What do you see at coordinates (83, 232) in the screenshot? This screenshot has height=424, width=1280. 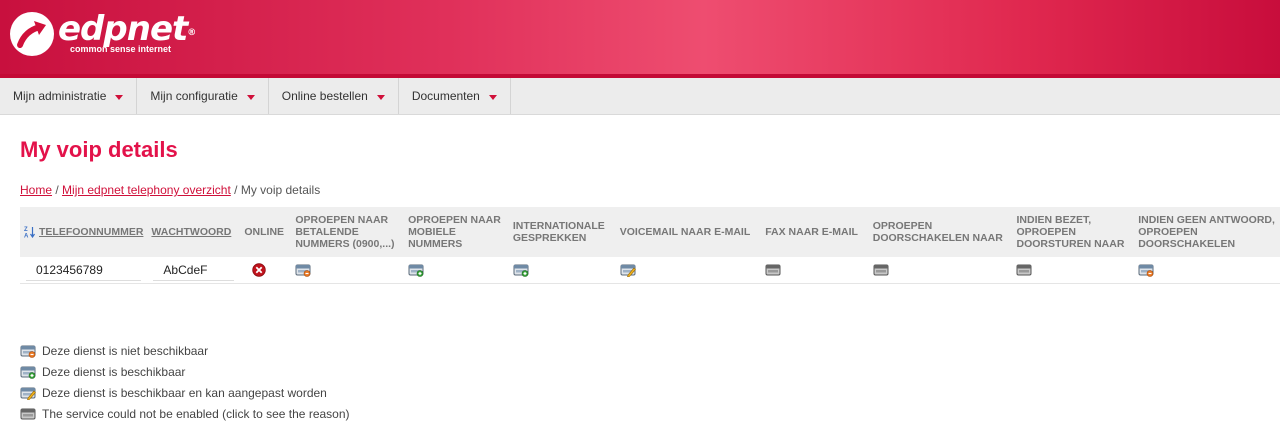 I see `col-telefoonnummer: Z A Telefoonnummer` at bounding box center [83, 232].